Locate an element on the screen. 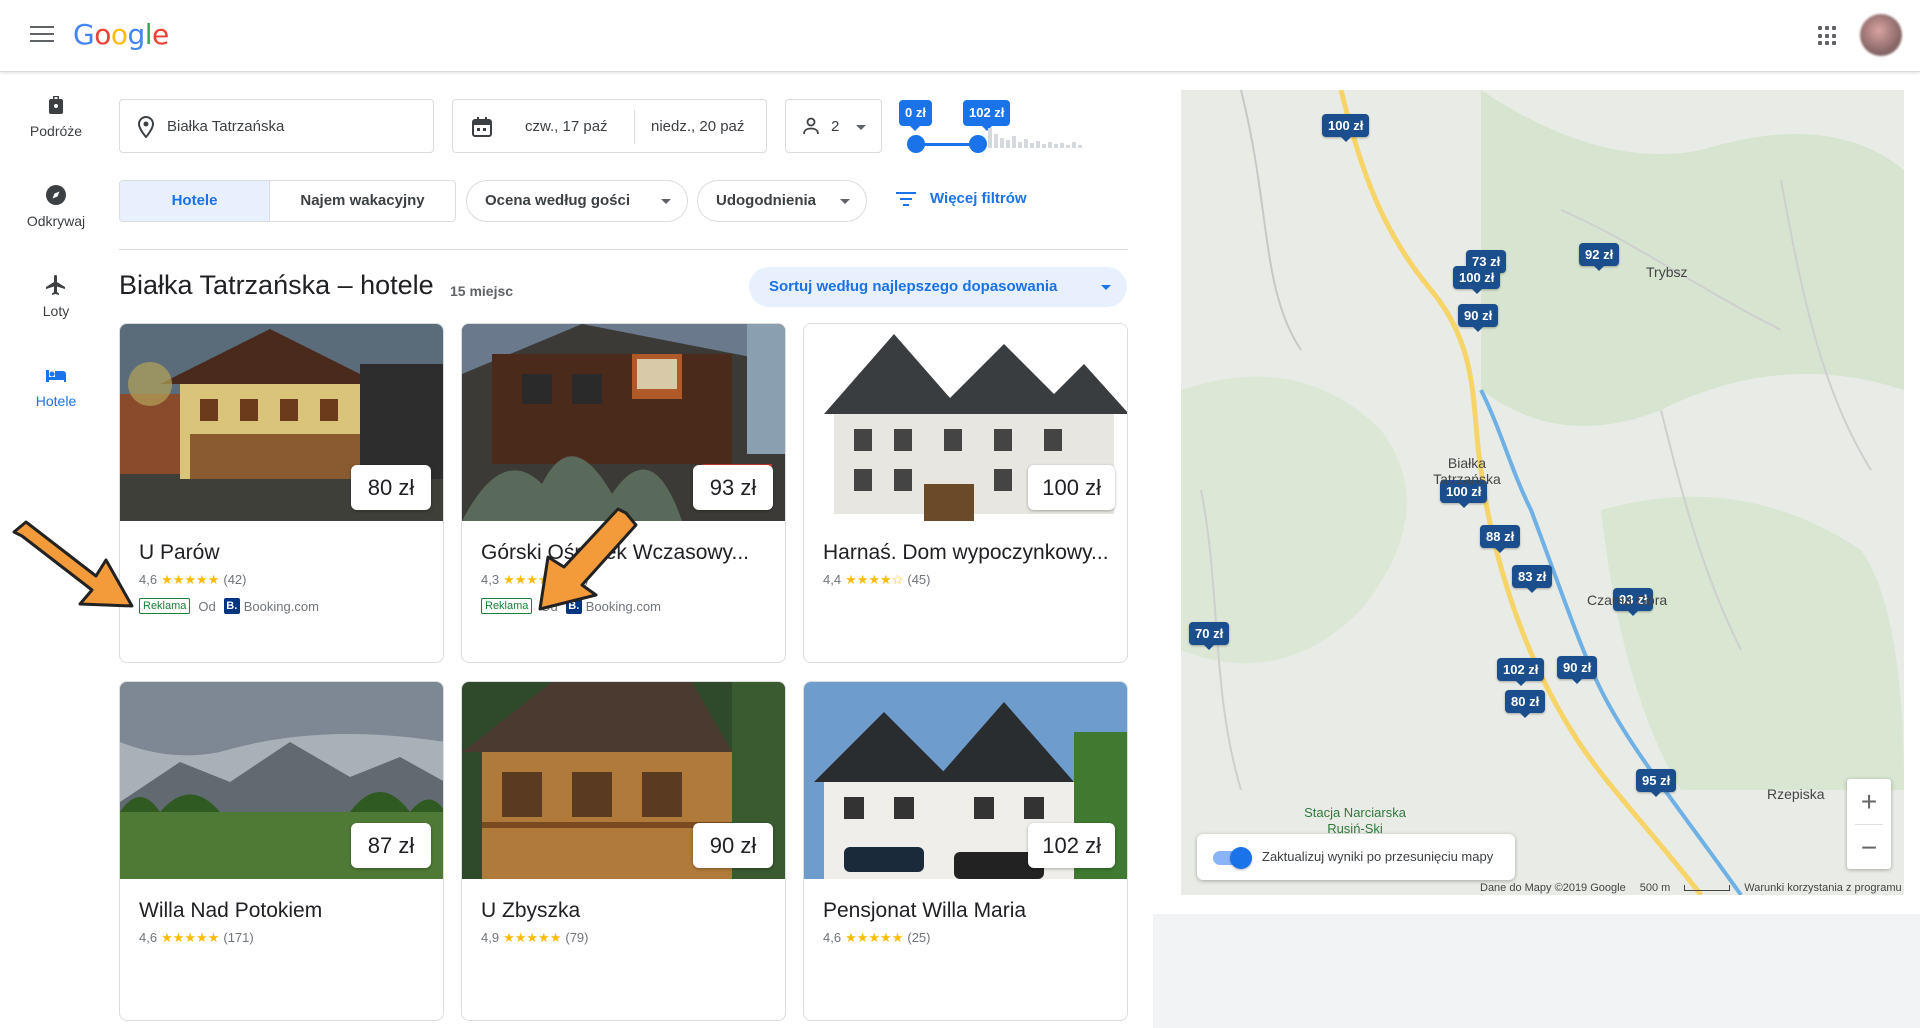  guests-select: 2 is located at coordinates (833, 126).